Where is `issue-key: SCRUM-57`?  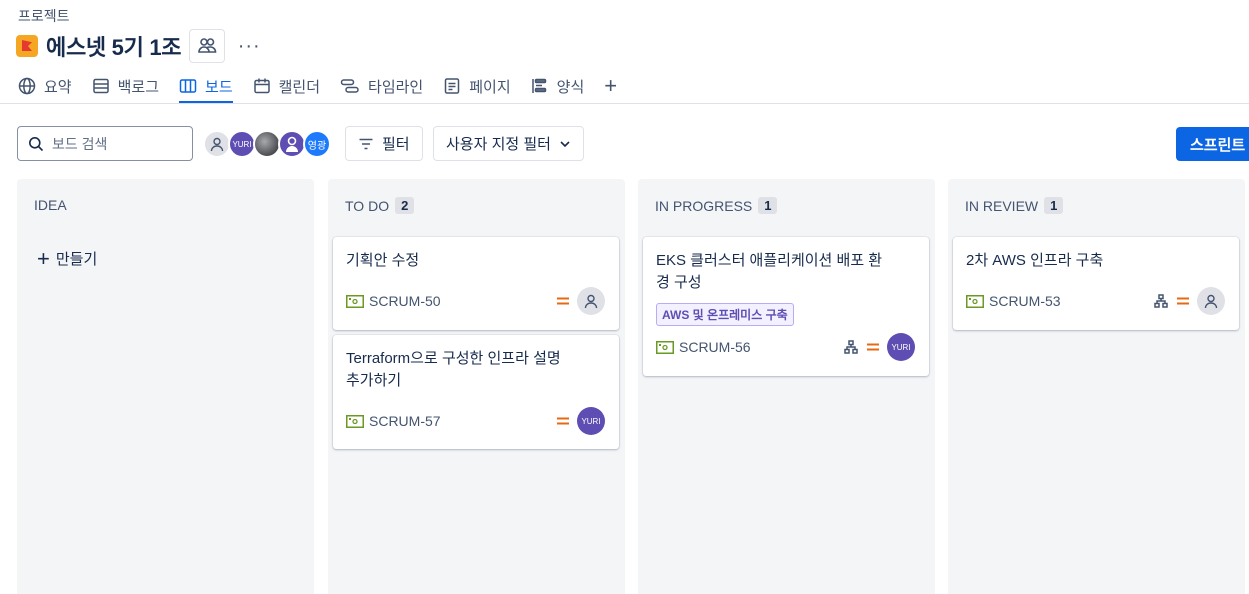
issue-key: SCRUM-57 is located at coordinates (405, 421).